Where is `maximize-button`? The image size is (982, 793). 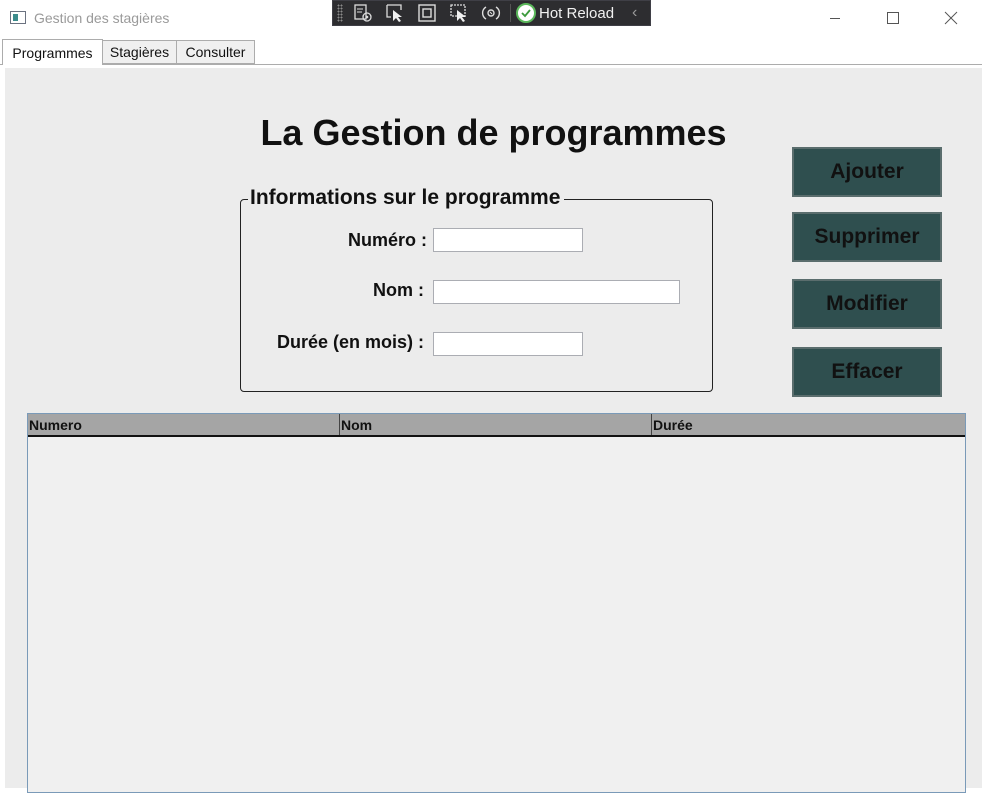
maximize-button is located at coordinates (893, 18).